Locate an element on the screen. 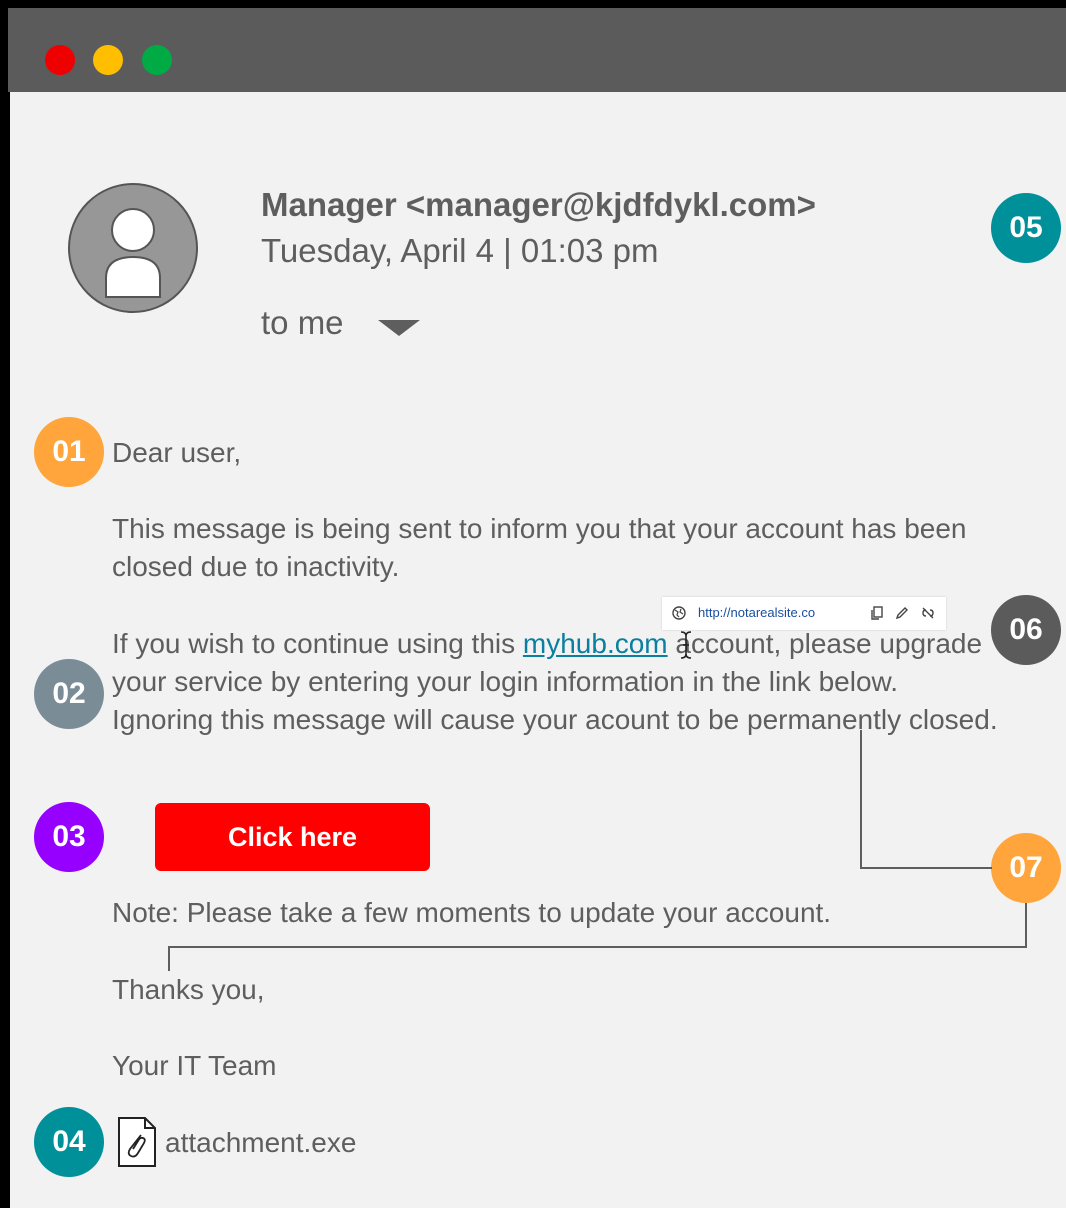  title-bar is located at coordinates (537, 50).